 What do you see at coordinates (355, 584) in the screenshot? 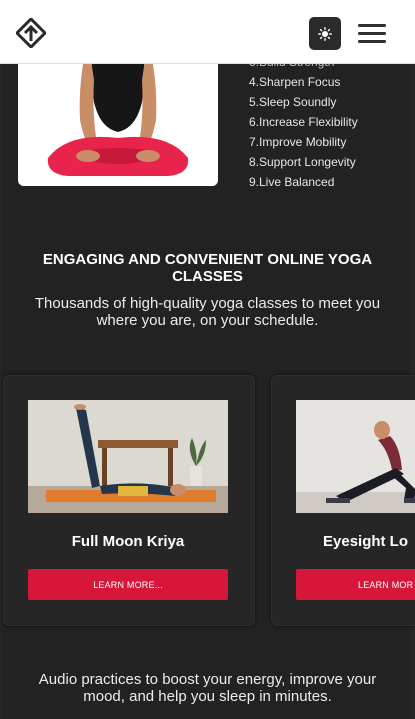
I see `learn-more-button: LEARN MOR` at bounding box center [355, 584].